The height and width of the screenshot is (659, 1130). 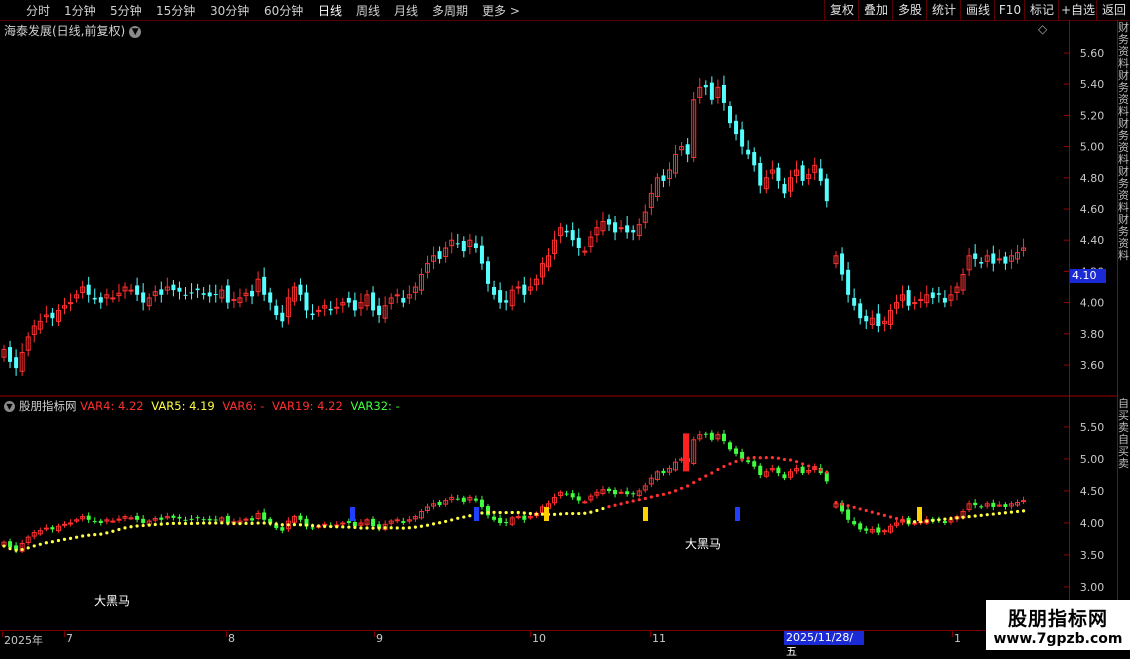 What do you see at coordinates (1124, 513) in the screenshot?
I see `indicator-side-strip: 自买卖自买卖` at bounding box center [1124, 513].